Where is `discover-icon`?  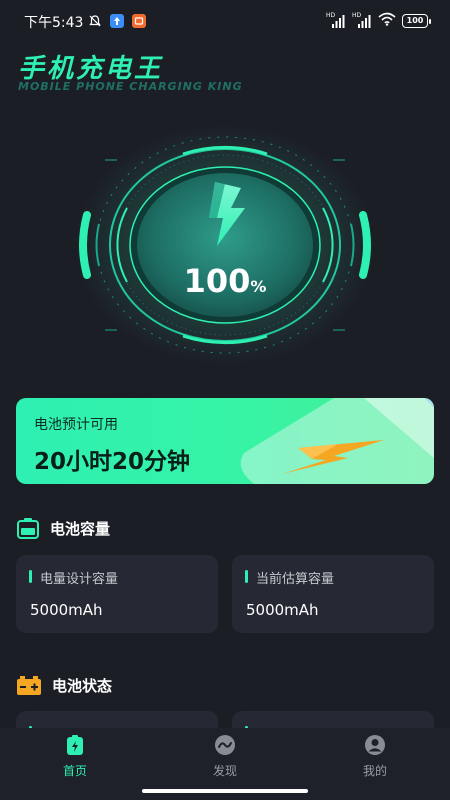
discover-icon is located at coordinates (225, 745).